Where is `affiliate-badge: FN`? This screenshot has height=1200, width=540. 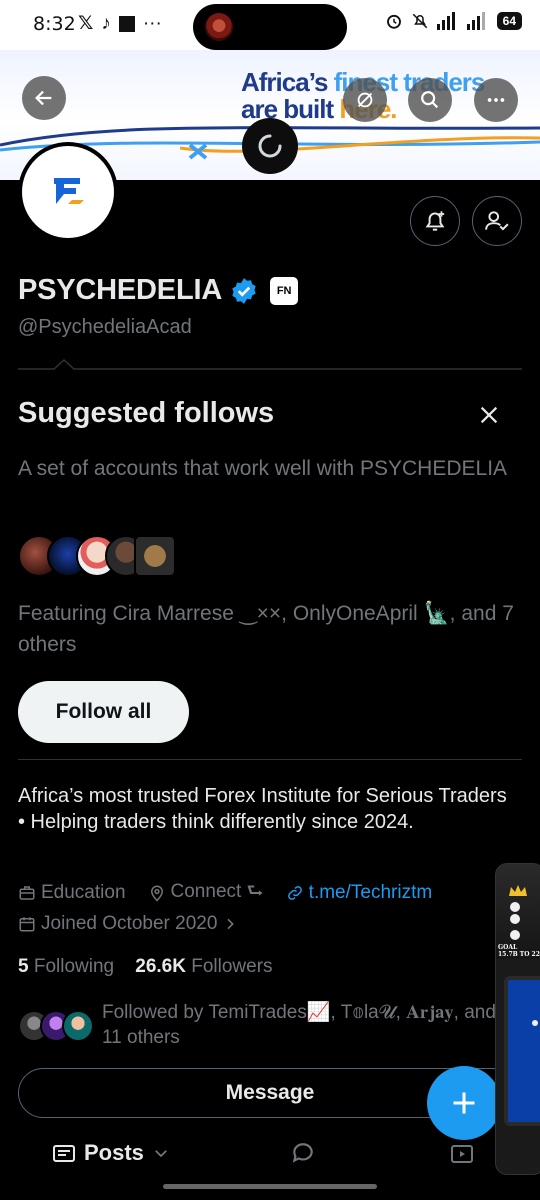
affiliate-badge: FN is located at coordinates (284, 290).